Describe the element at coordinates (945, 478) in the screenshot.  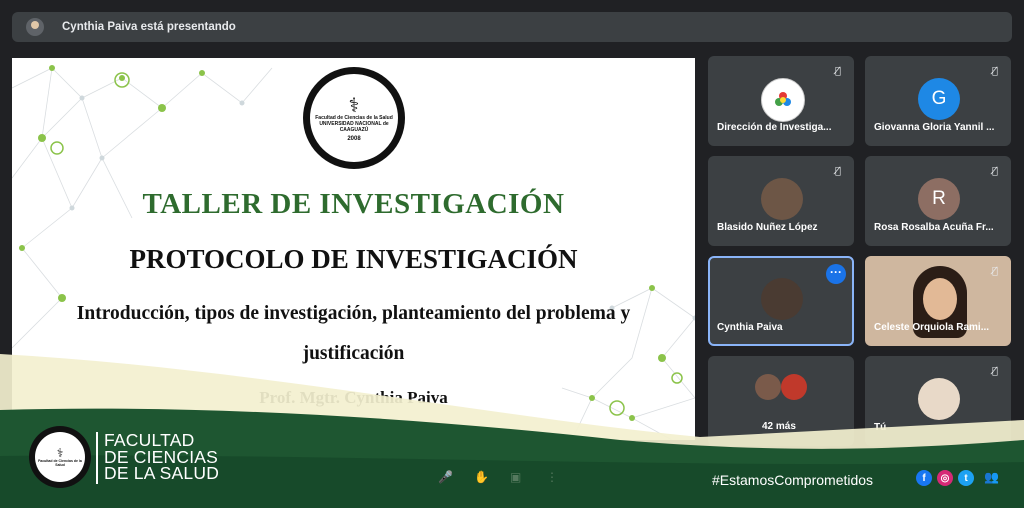
I see `instagram-icon: ◎` at that location.